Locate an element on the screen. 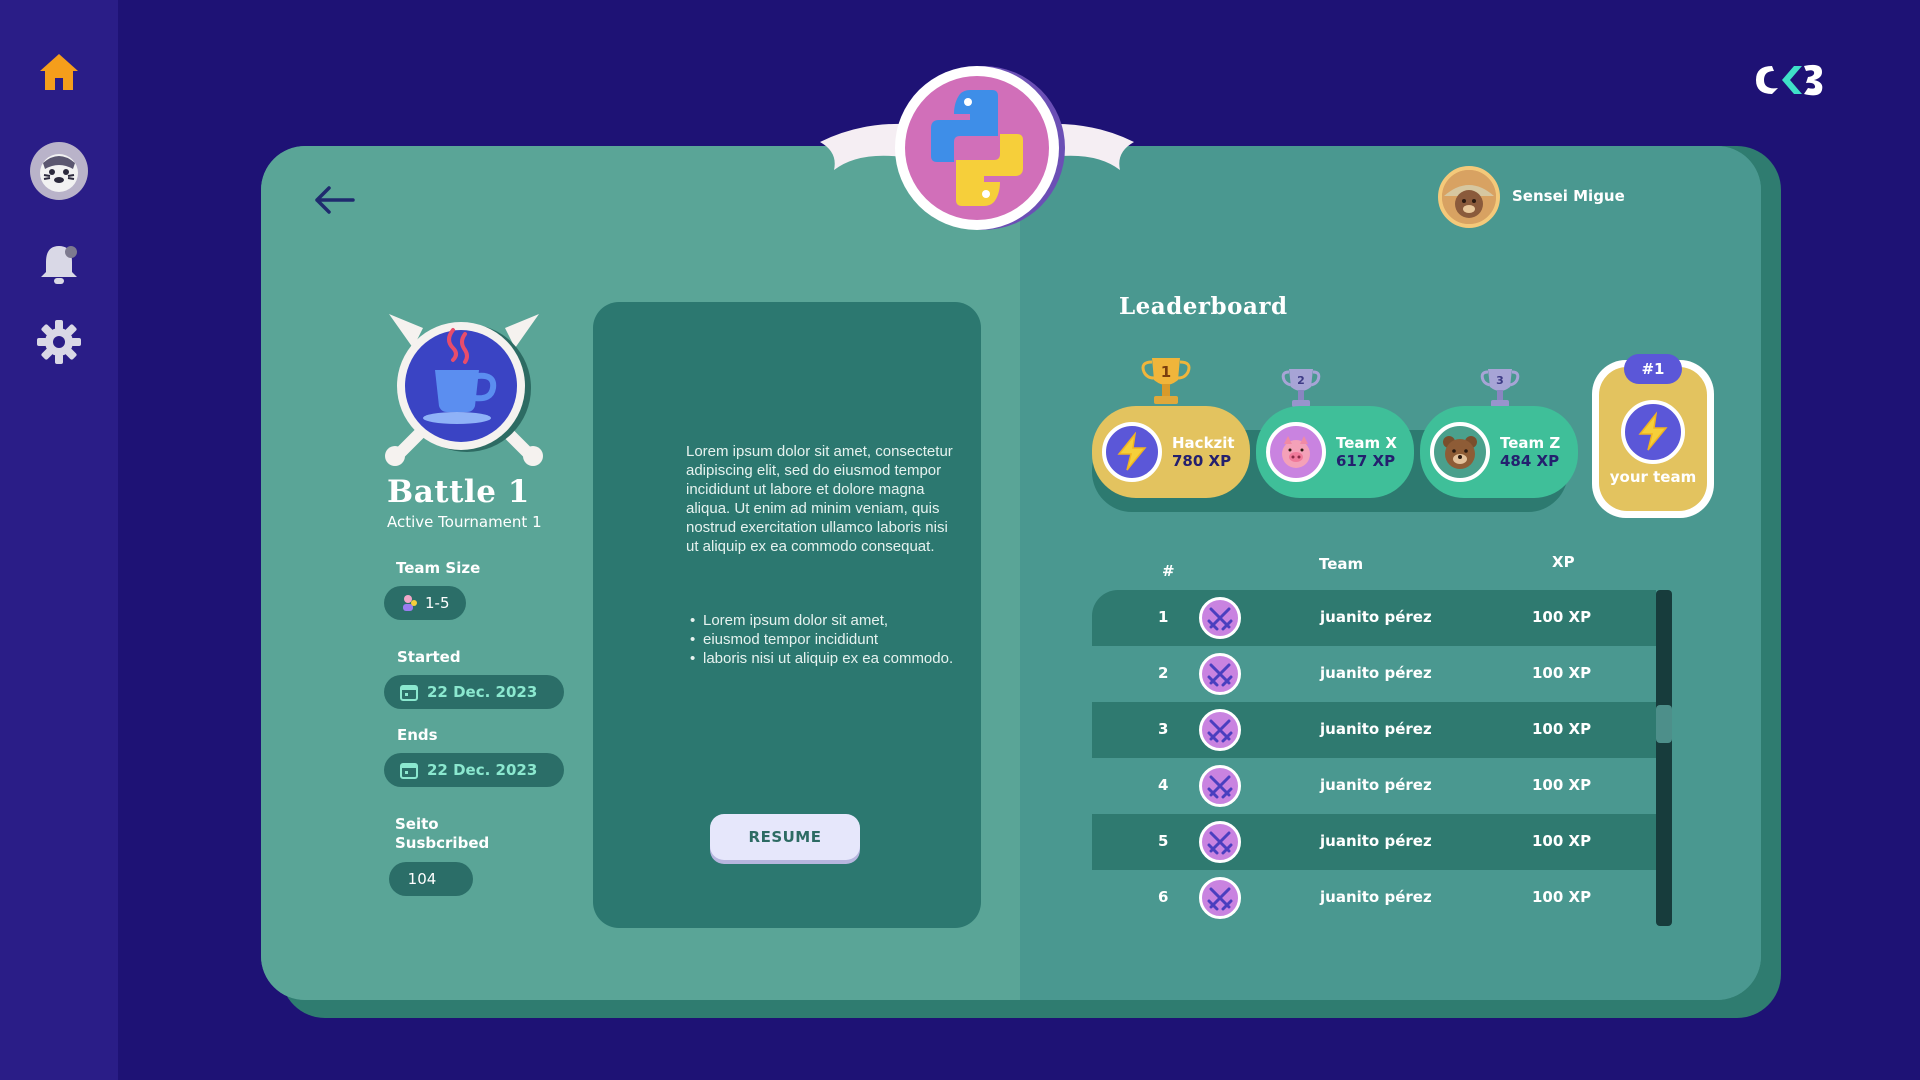  table-scrollbar is located at coordinates (1664, 758).